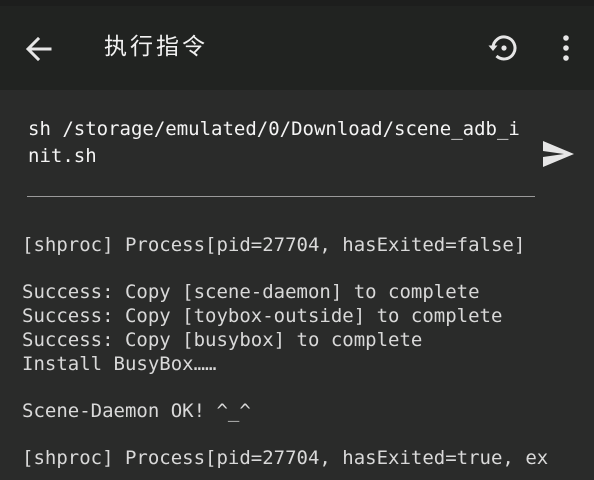 This screenshot has width=594, height=480. What do you see at coordinates (156, 47) in the screenshot?
I see `page-title: 执行指令` at bounding box center [156, 47].